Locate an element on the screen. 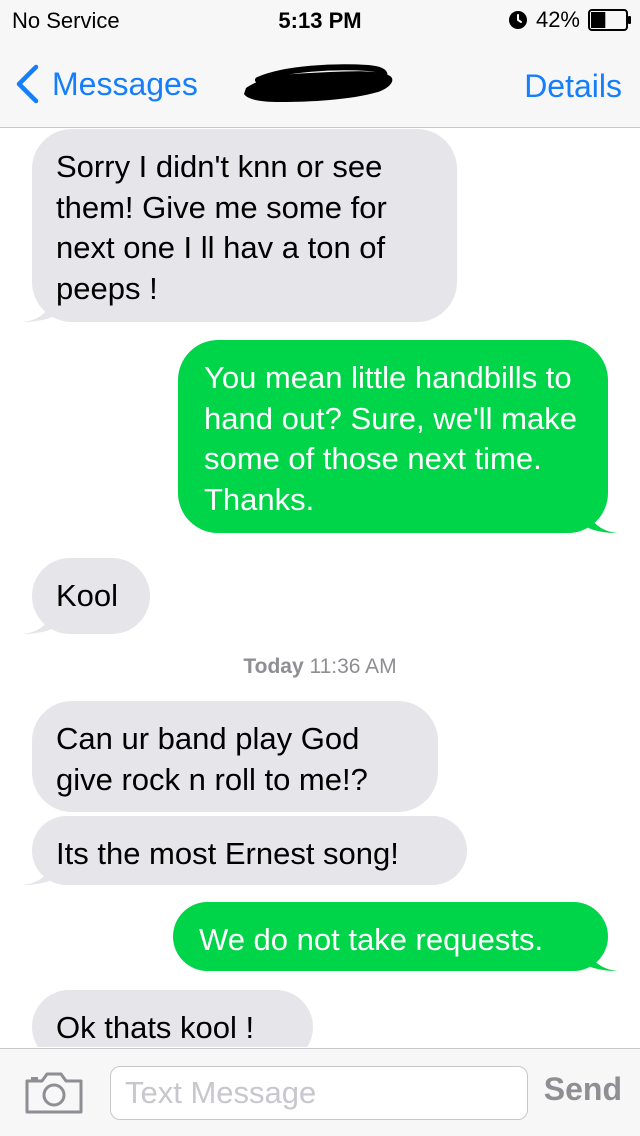 The width and height of the screenshot is (640, 1136). timestamp-time: 11:36 AM is located at coordinates (353, 666).